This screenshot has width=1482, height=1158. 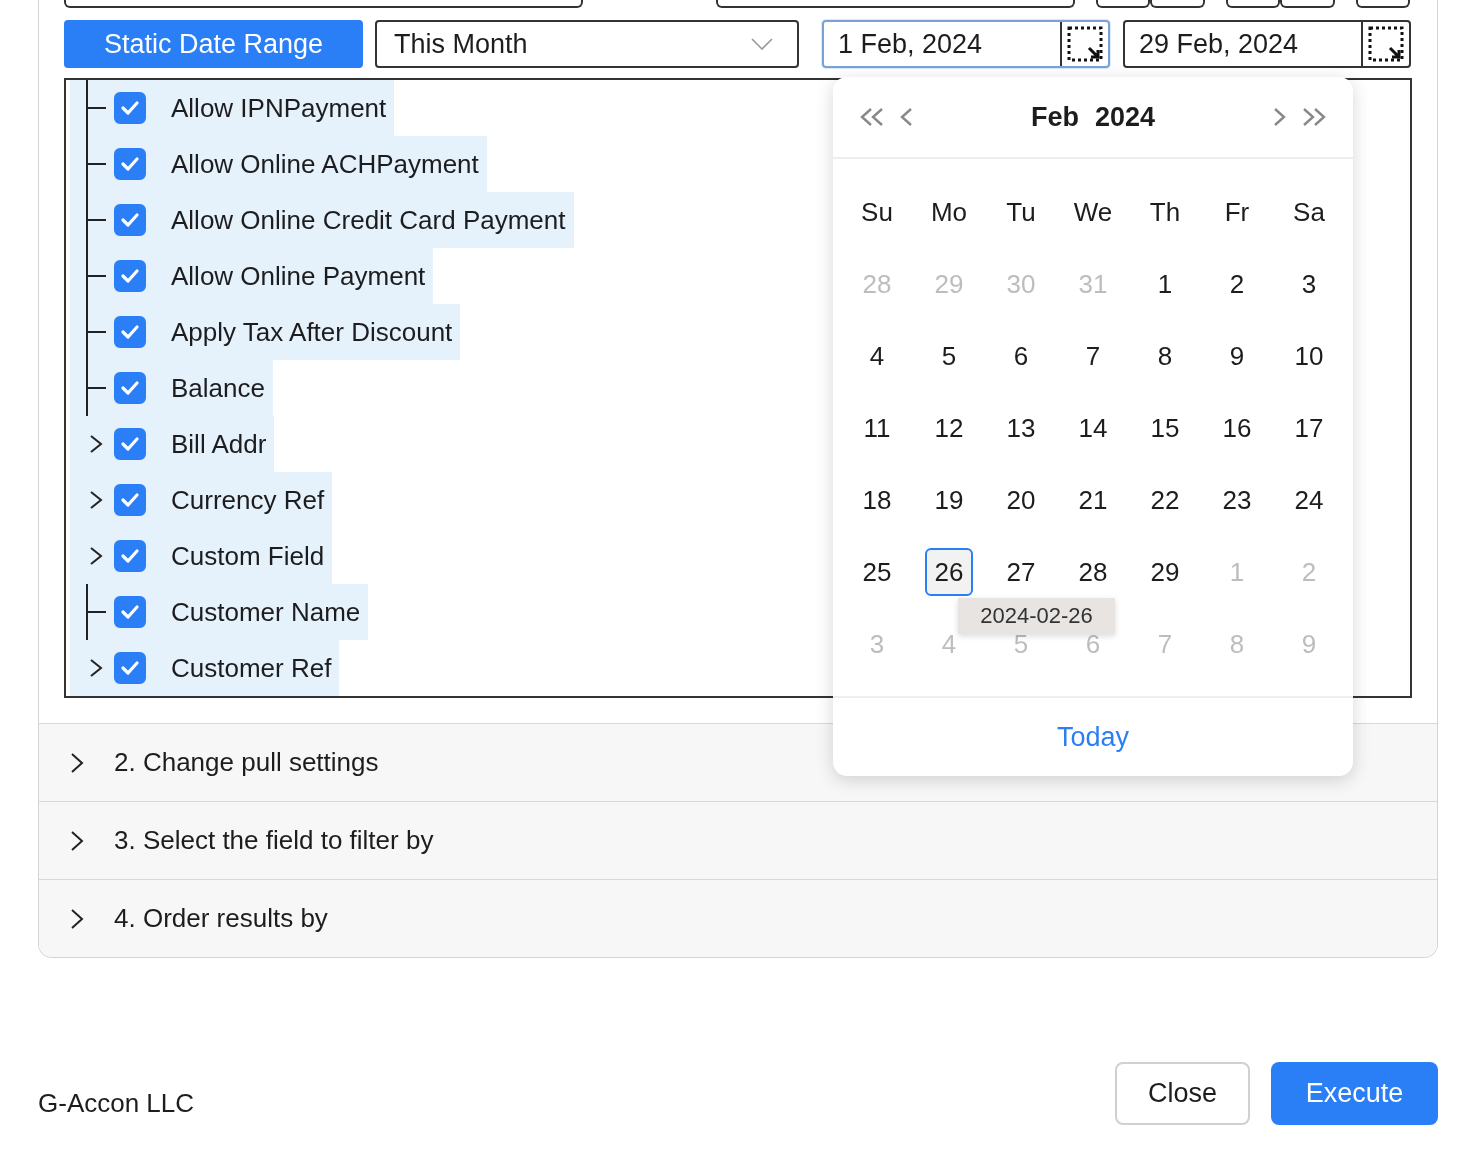 What do you see at coordinates (1314, 117) in the screenshot?
I see `double-chevron-right-icon` at bounding box center [1314, 117].